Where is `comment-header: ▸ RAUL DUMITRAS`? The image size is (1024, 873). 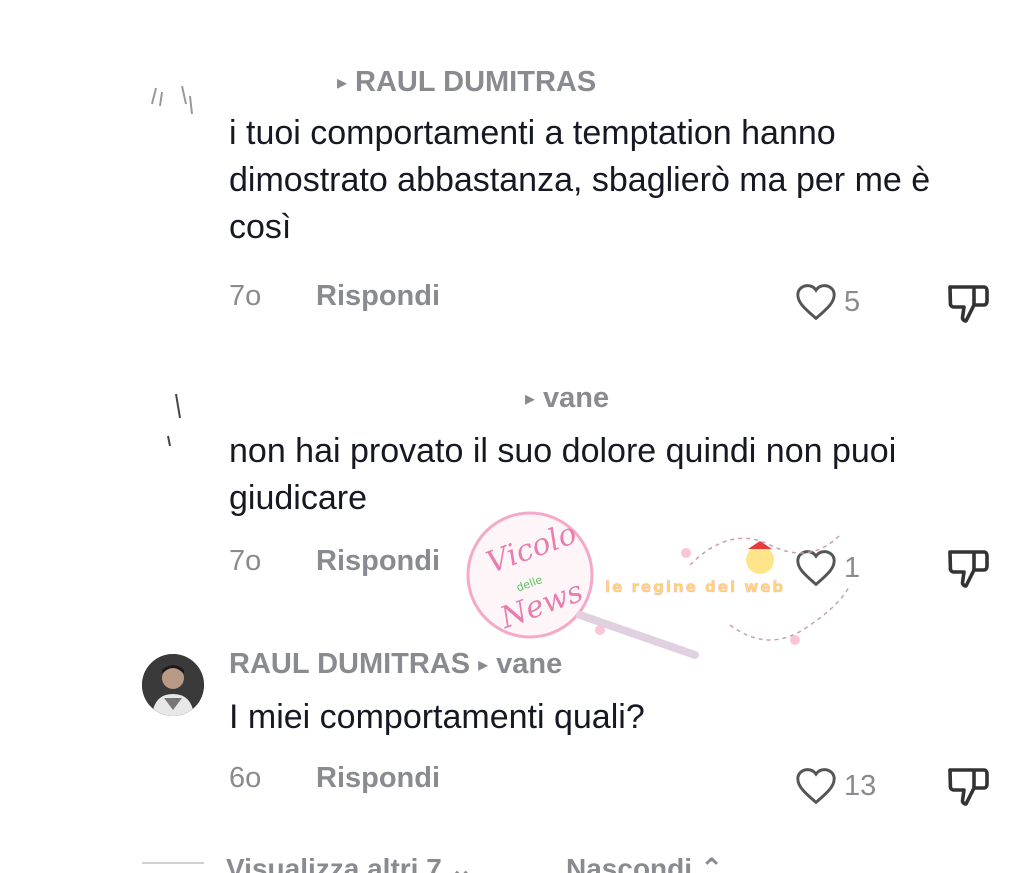 comment-header: ▸ RAUL DUMITRAS is located at coordinates (412, 82).